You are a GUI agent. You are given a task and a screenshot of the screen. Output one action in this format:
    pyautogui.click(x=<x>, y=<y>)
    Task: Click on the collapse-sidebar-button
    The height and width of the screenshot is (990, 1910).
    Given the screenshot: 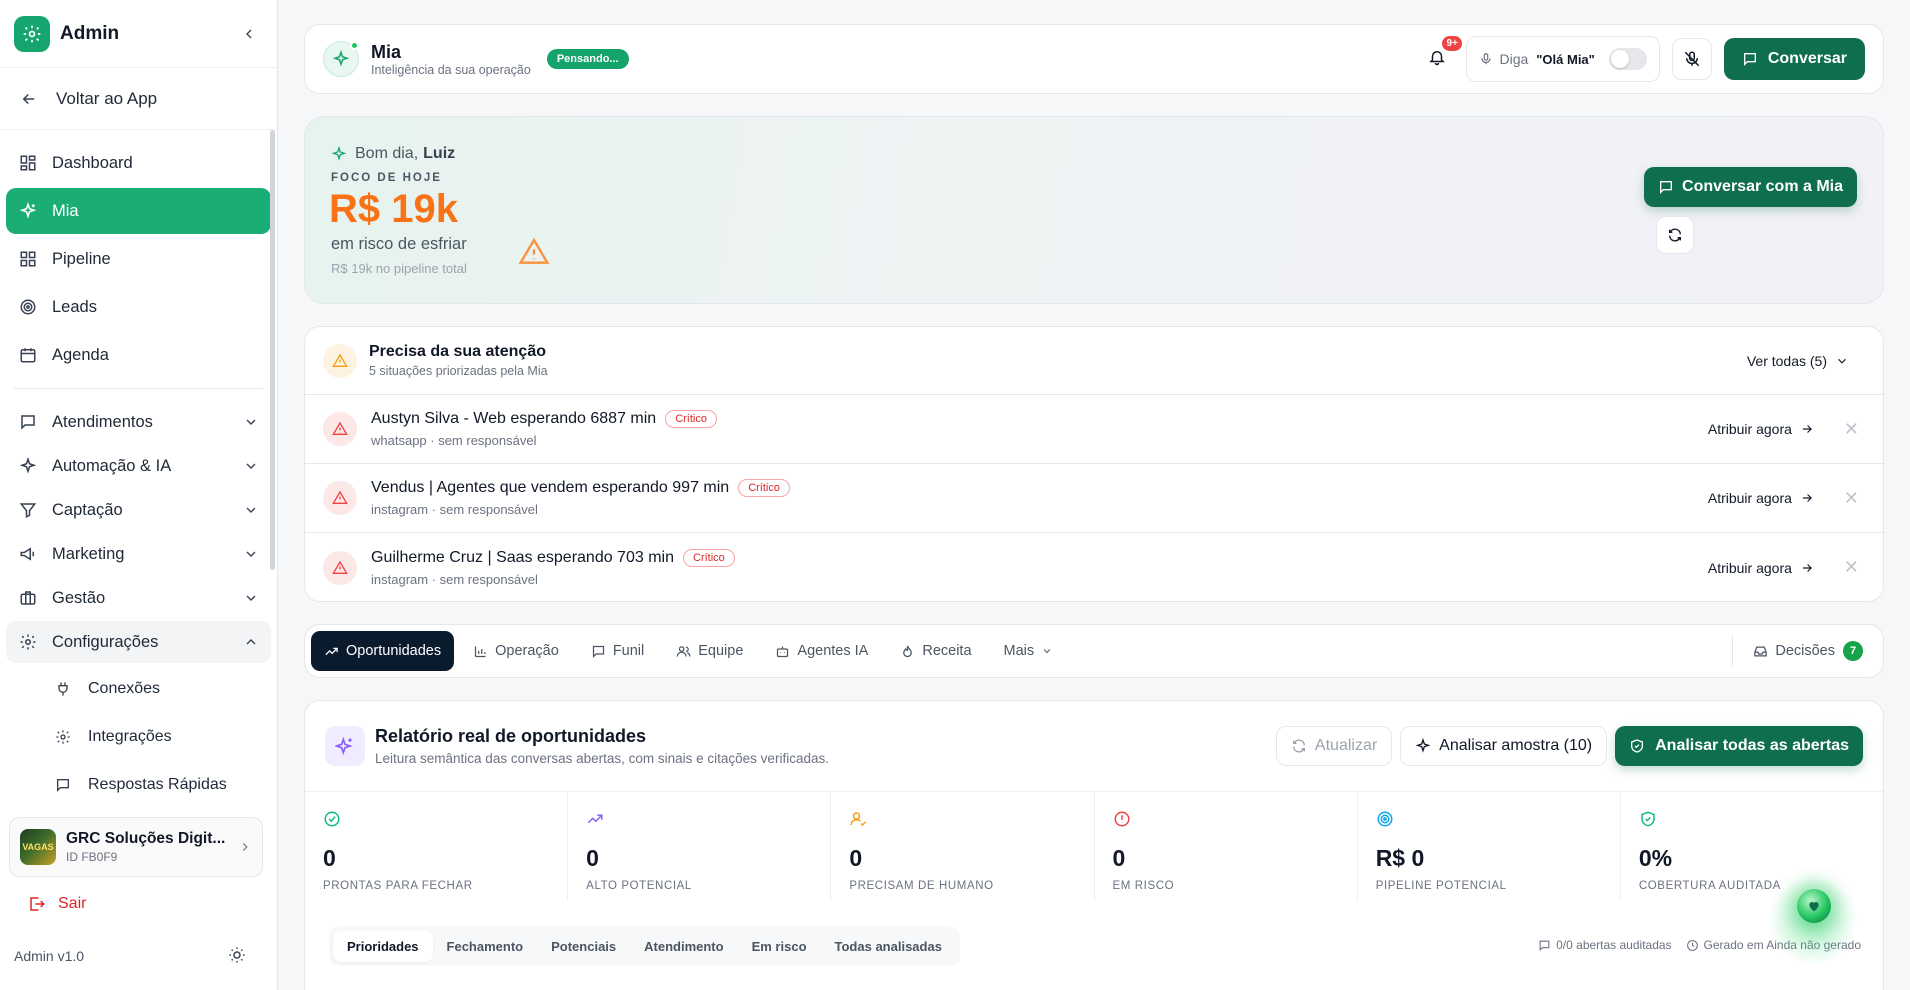 What is the action you would take?
    pyautogui.click(x=249, y=34)
    